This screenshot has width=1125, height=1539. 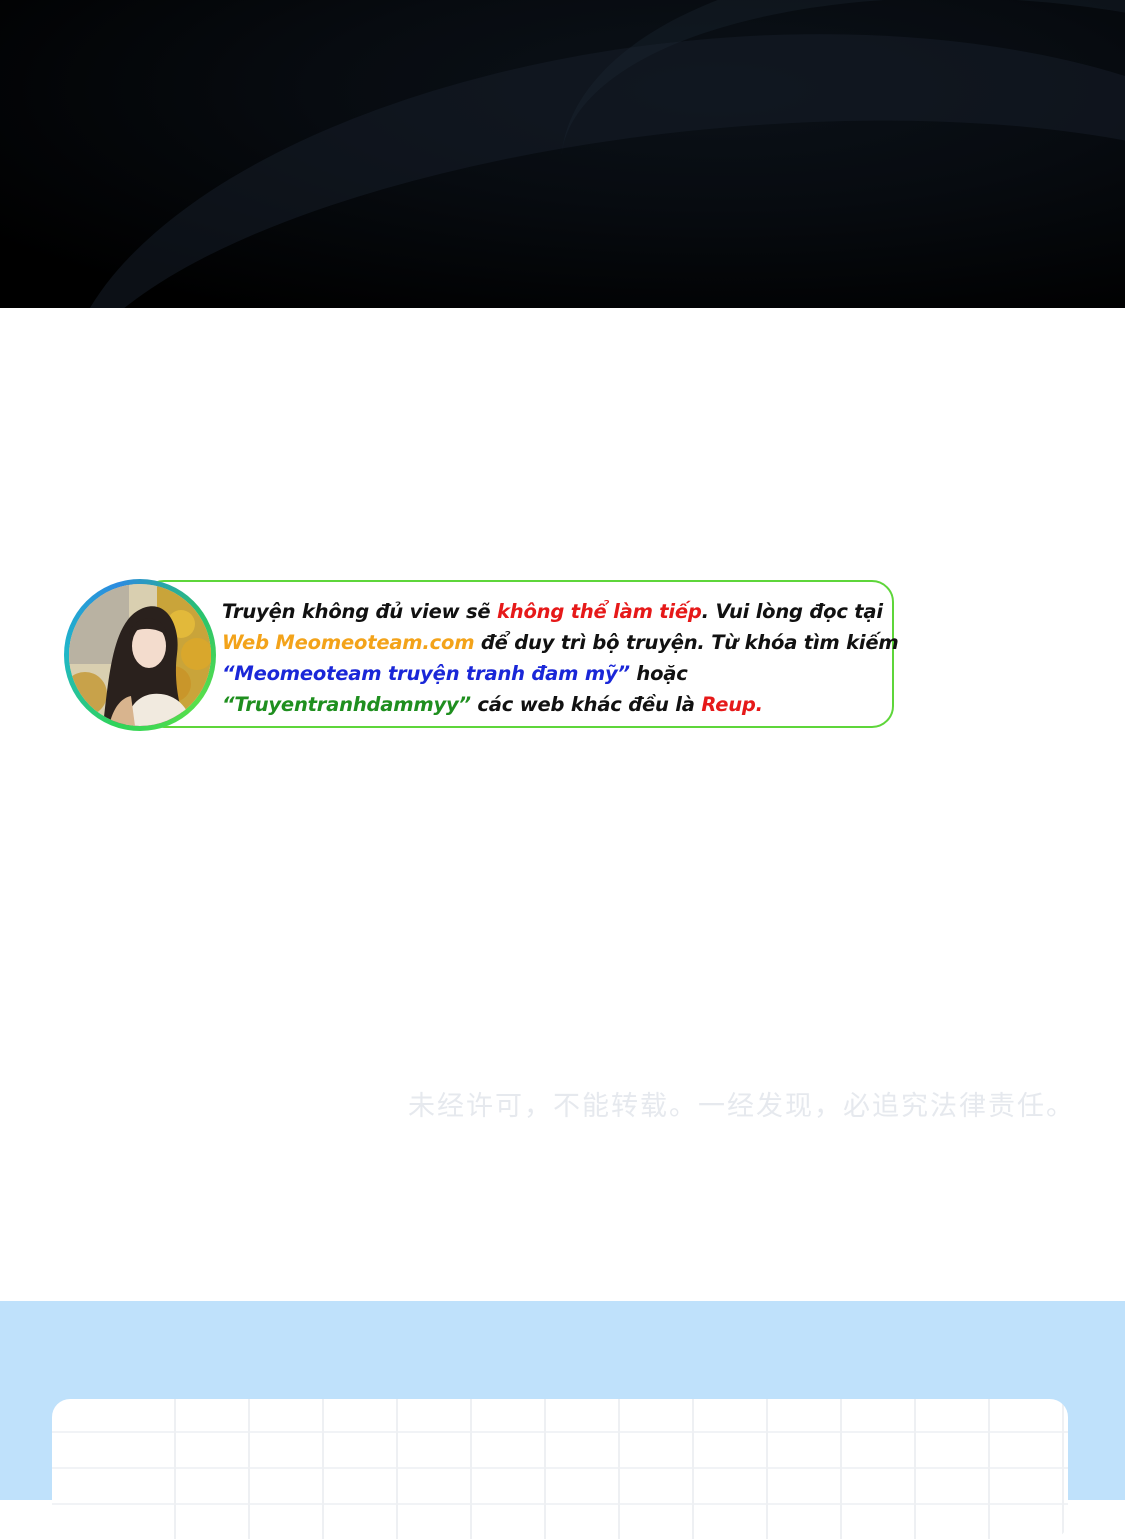 I want to click on avatar-illustration-icon, so click(x=140, y=655).